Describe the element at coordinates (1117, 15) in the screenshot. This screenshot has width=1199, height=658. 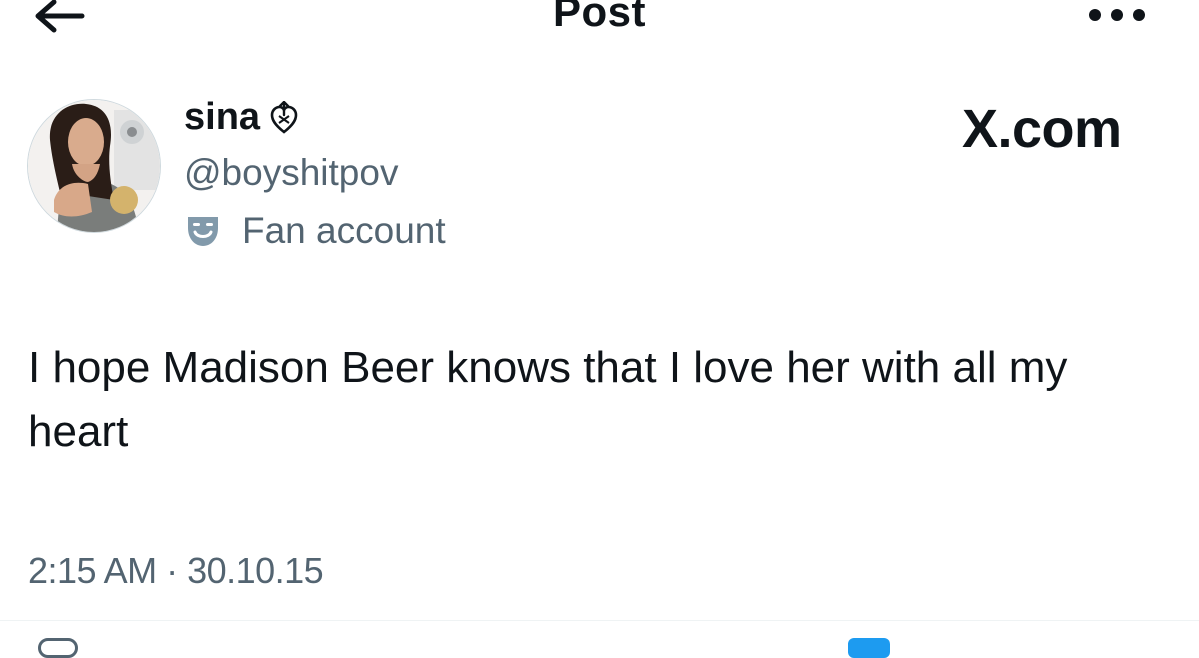
I see `more-horizontal-icon` at that location.